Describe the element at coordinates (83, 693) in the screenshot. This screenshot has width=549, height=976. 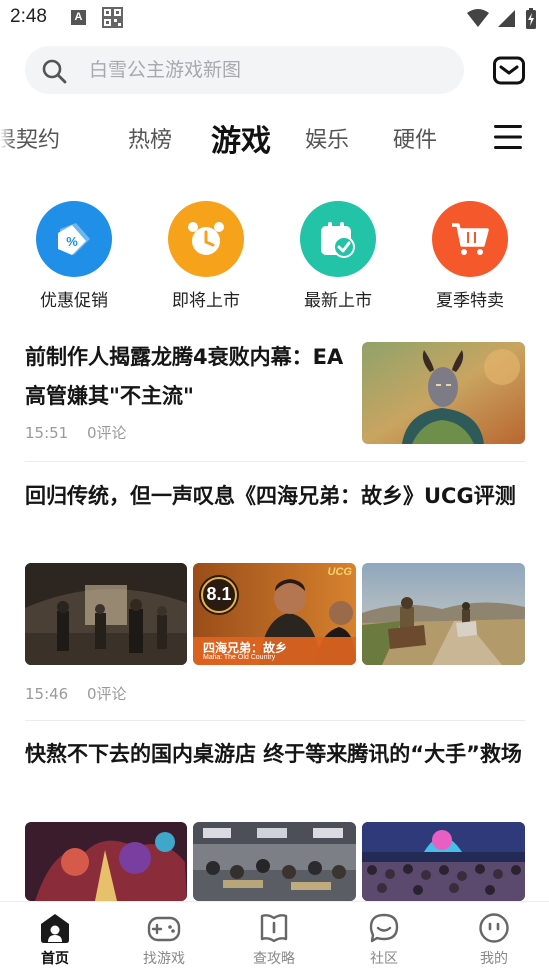
I see `article-meta: 15:46 0评论` at that location.